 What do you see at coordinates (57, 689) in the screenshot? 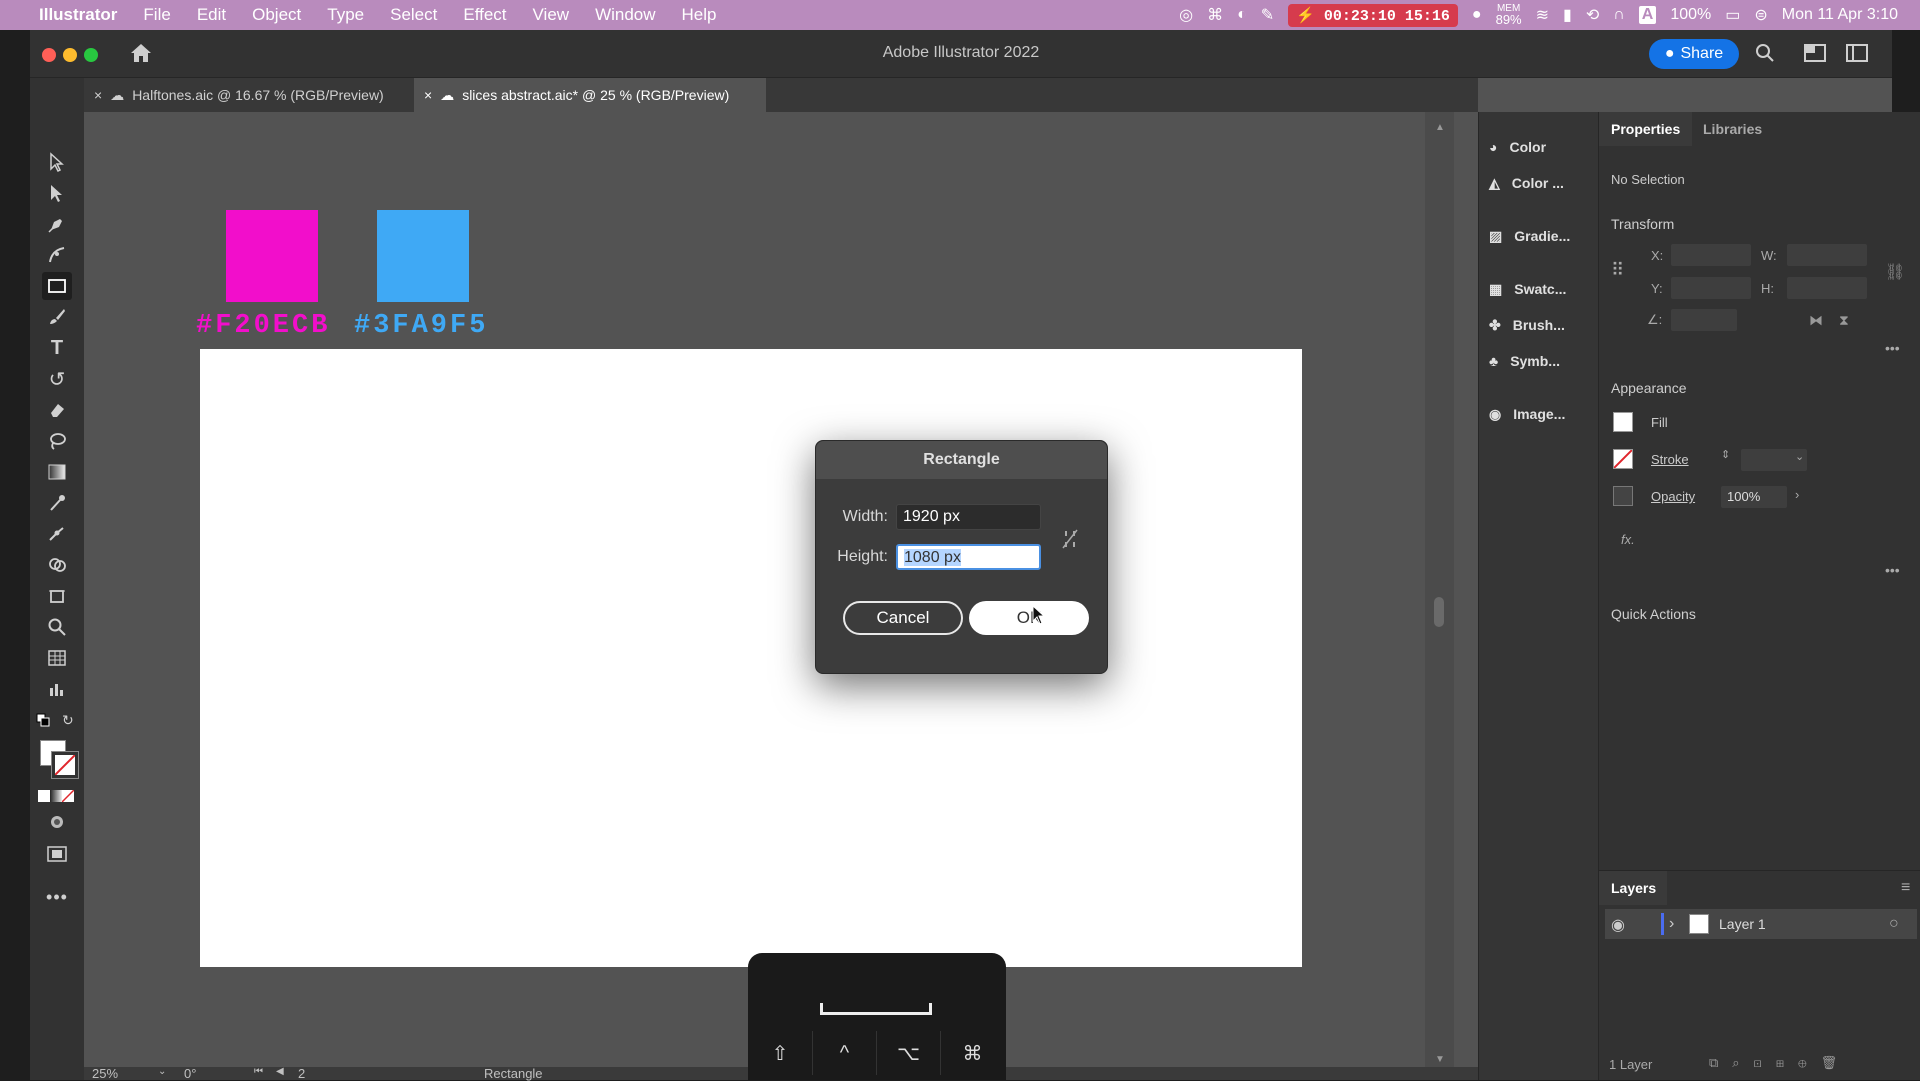
I see `column-graph-tool-icon` at bounding box center [57, 689].